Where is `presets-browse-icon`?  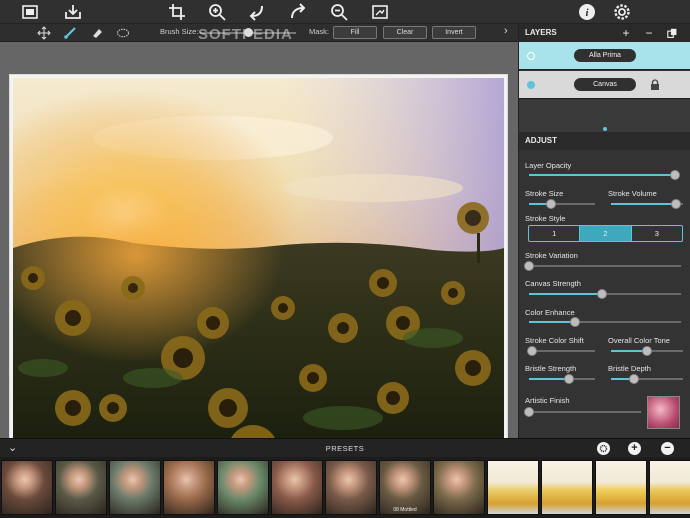 presets-browse-icon is located at coordinates (603, 448).